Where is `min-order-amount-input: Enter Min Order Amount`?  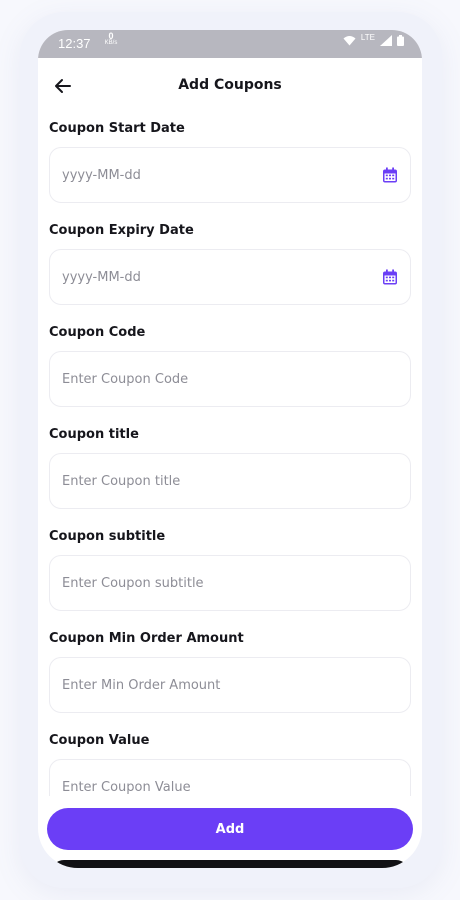 min-order-amount-input: Enter Min Order Amount is located at coordinates (230, 685).